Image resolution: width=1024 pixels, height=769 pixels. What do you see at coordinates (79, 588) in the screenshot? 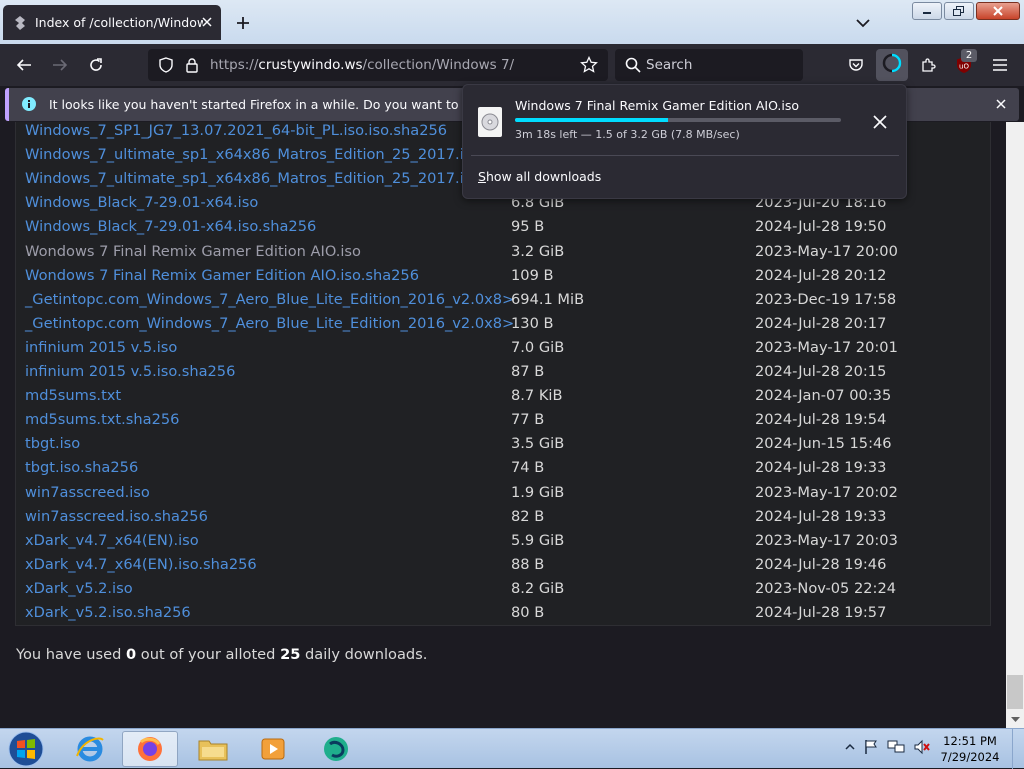
I see `file-link: xDark_v5.2.iso` at bounding box center [79, 588].